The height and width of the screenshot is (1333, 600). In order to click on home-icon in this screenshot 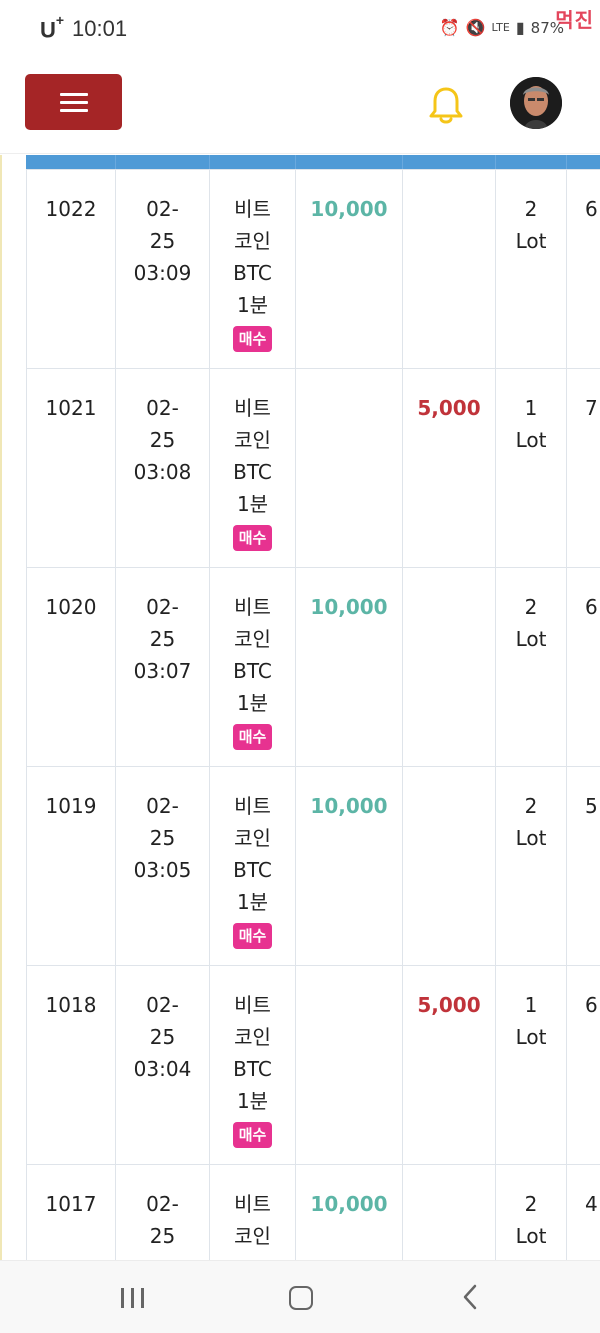, I will do `click(301, 1298)`.